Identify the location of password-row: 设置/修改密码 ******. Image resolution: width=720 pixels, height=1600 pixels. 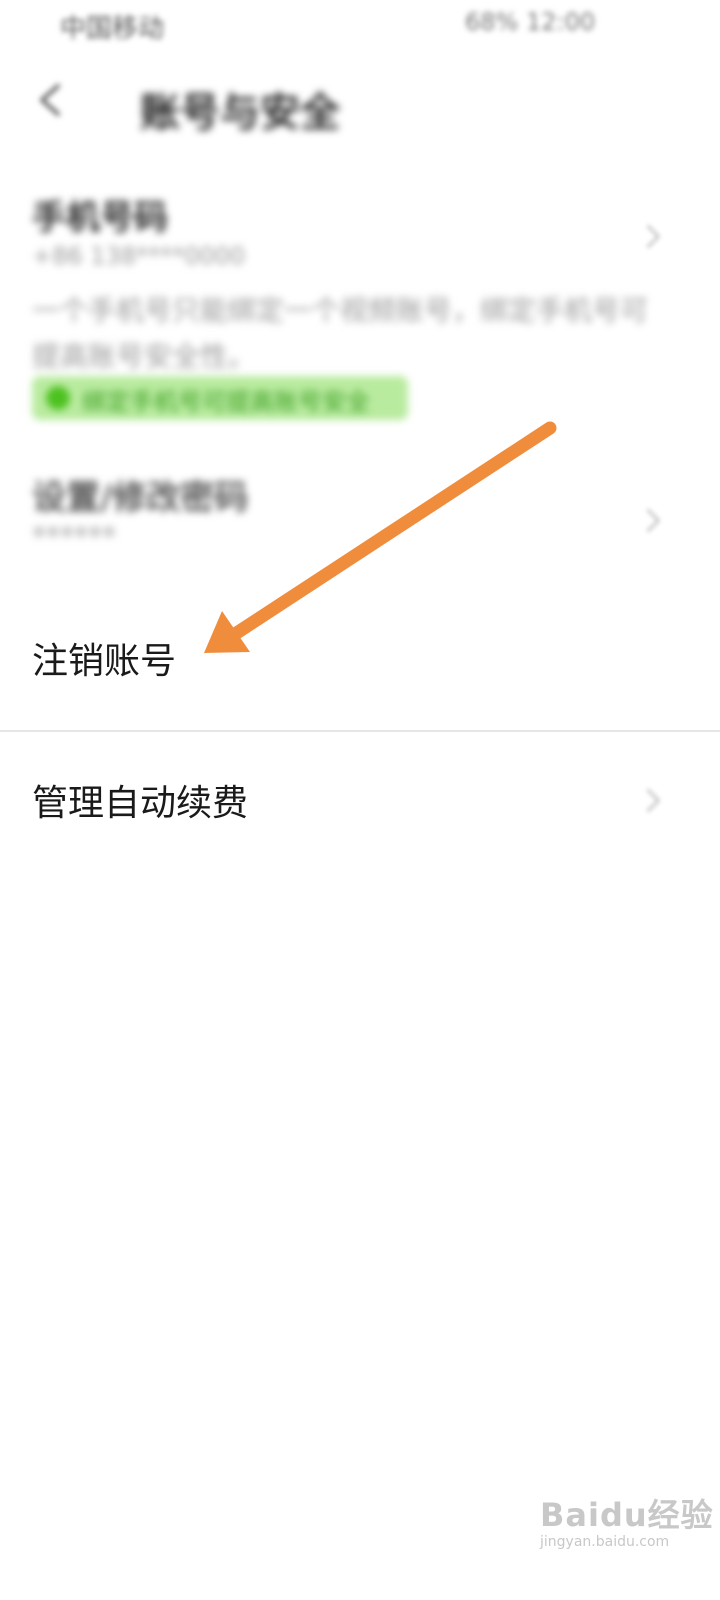
(360, 520).